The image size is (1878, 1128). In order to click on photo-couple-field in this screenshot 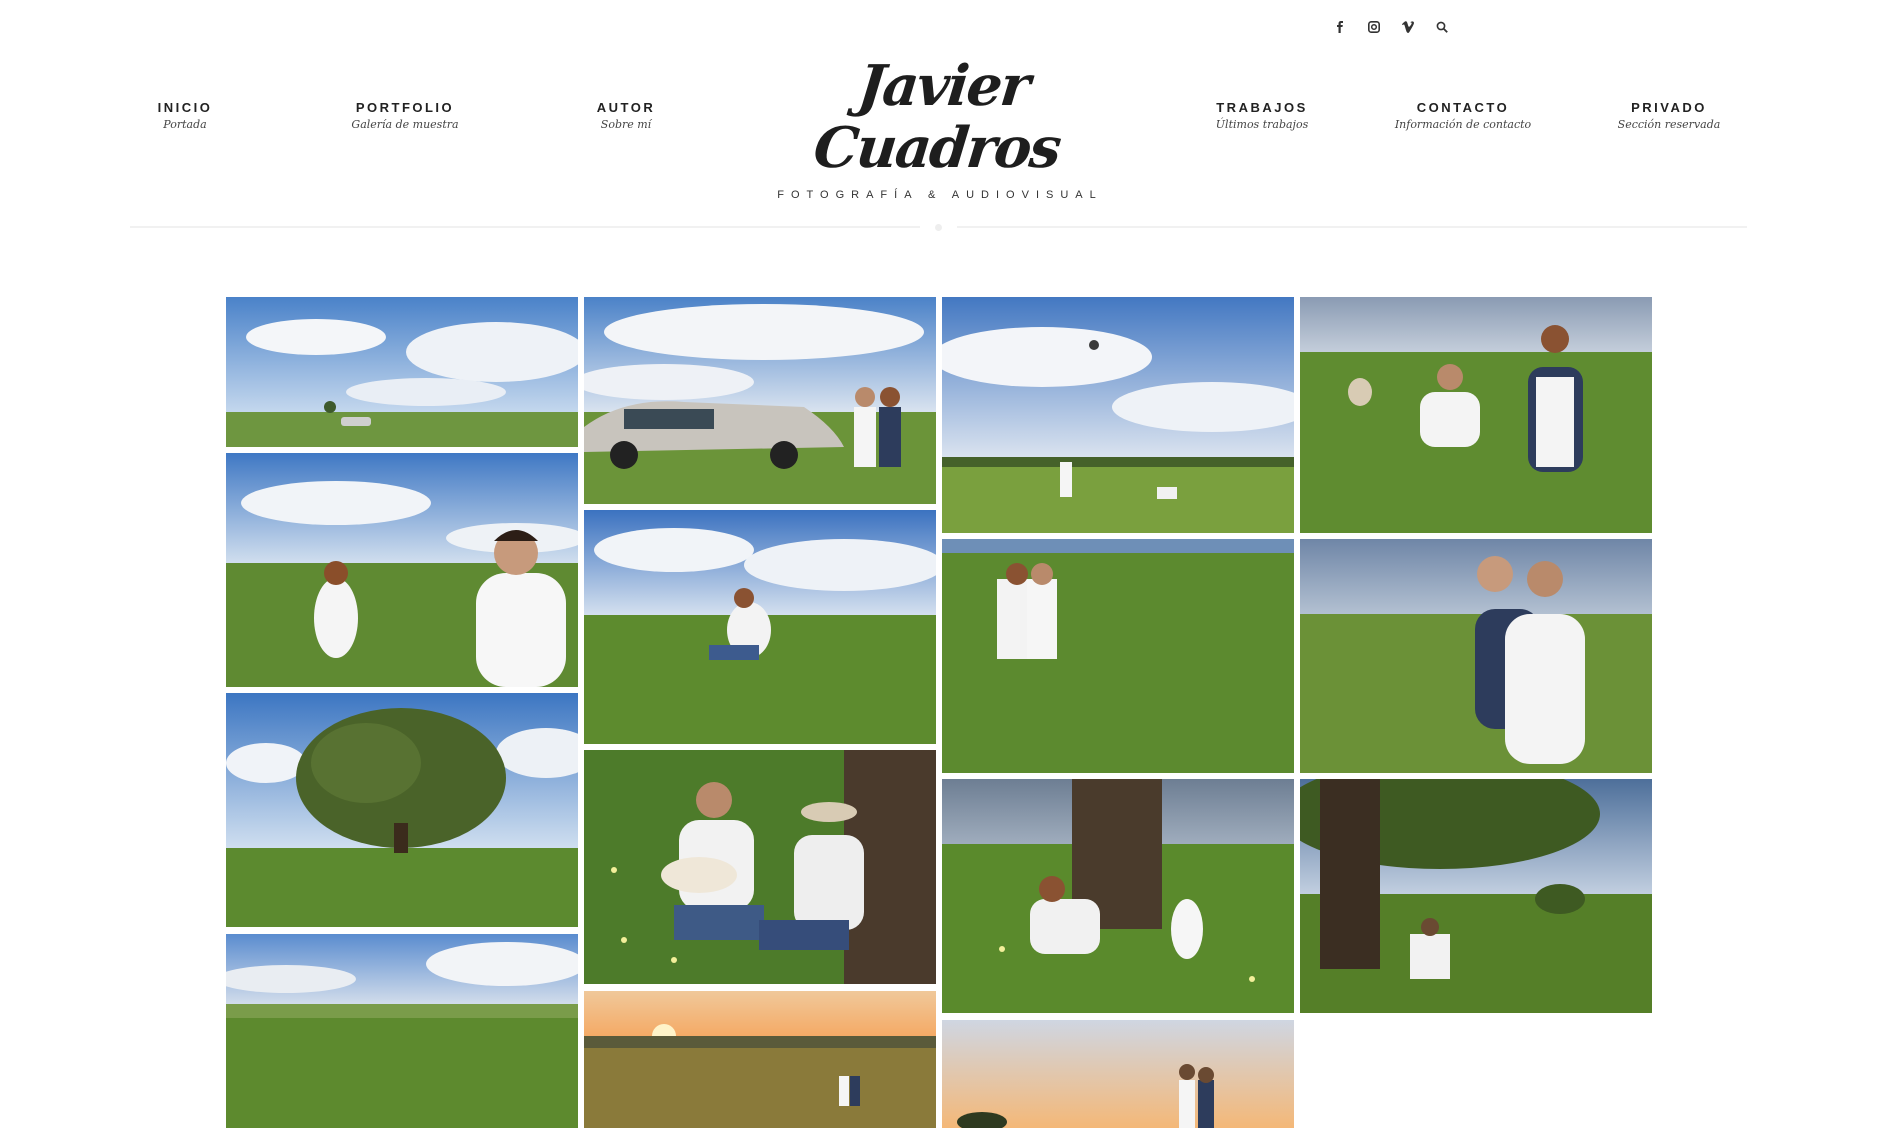, I will do `click(402, 570)`.